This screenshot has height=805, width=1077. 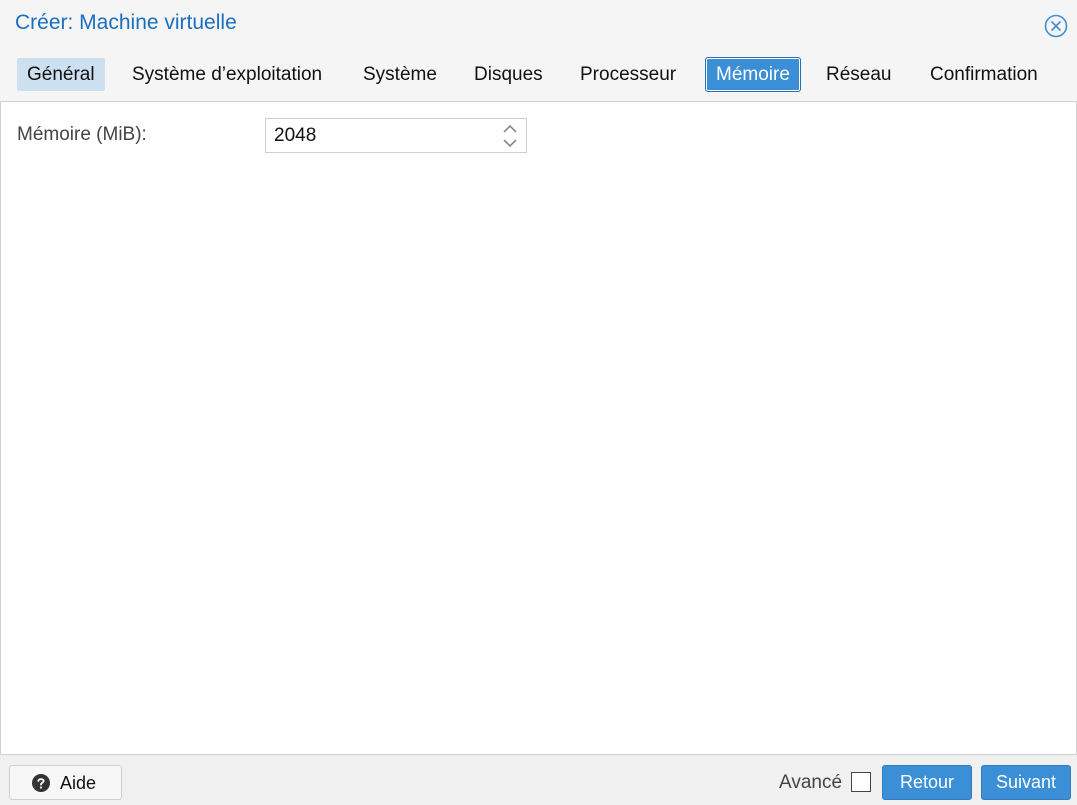 What do you see at coordinates (811, 782) in the screenshot?
I see `advanced-label: Avancé` at bounding box center [811, 782].